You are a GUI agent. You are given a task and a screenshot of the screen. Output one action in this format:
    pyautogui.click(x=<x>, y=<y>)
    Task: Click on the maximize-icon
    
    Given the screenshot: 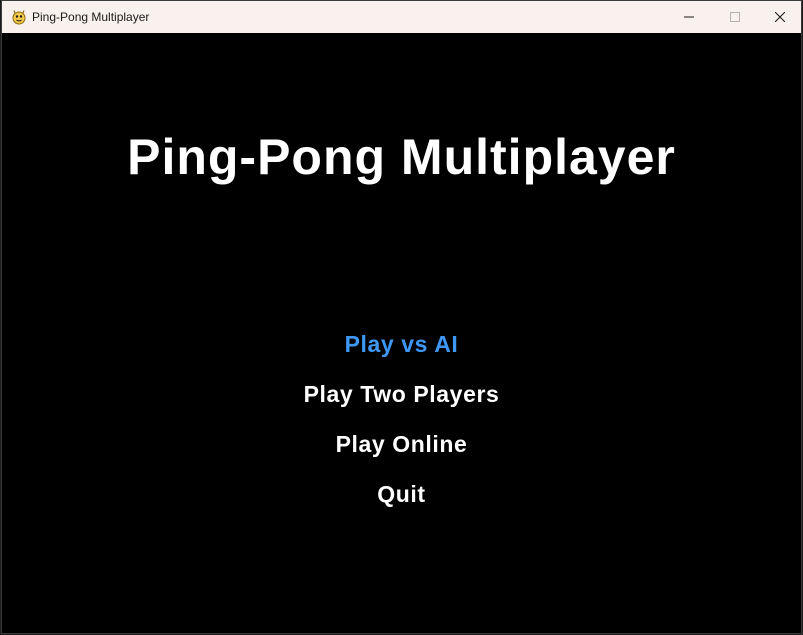 What is the action you would take?
    pyautogui.click(x=735, y=17)
    